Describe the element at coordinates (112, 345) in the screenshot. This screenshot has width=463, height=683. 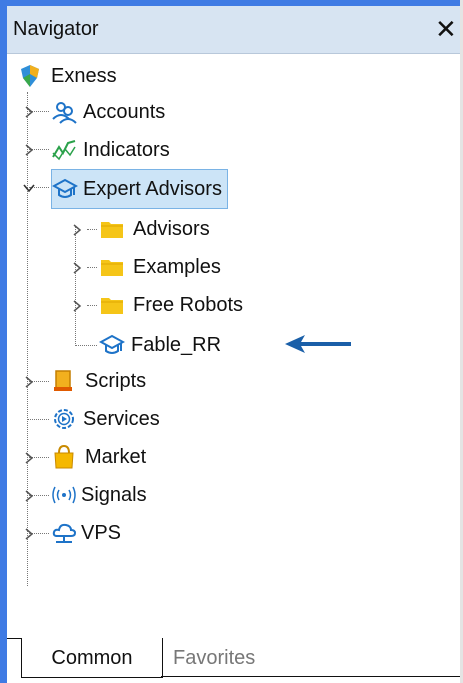
I see `expert-advisor-icon` at that location.